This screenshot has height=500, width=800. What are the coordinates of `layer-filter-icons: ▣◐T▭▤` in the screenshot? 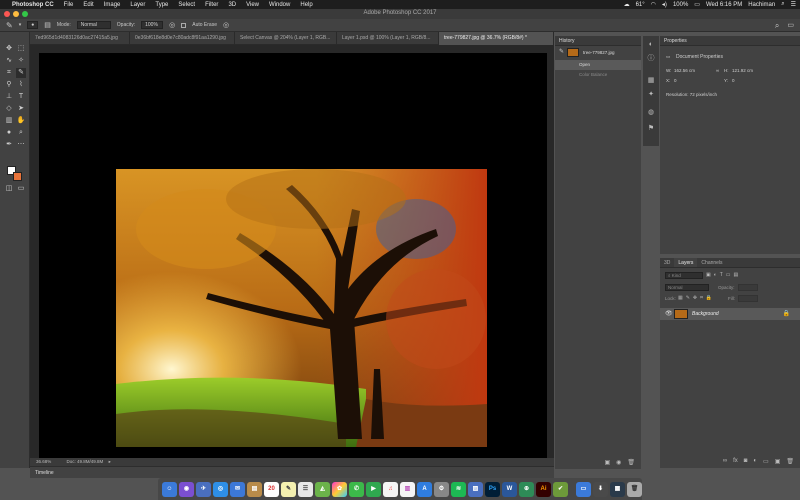 It's located at (723, 275).